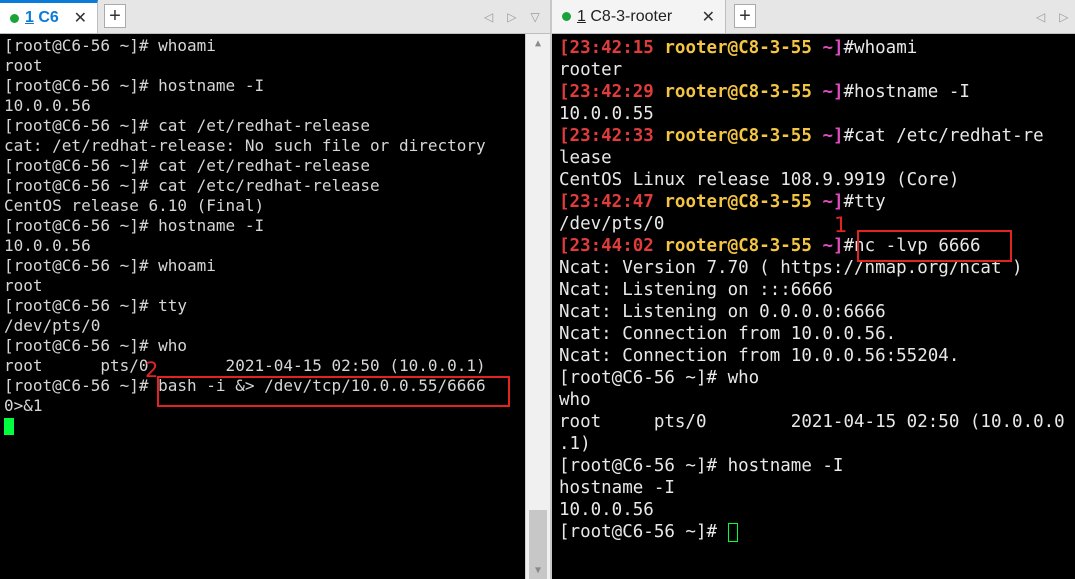 The width and height of the screenshot is (1075, 579). Describe the element at coordinates (333, 391) in the screenshot. I see `highlight-box-reverse-shell` at that location.